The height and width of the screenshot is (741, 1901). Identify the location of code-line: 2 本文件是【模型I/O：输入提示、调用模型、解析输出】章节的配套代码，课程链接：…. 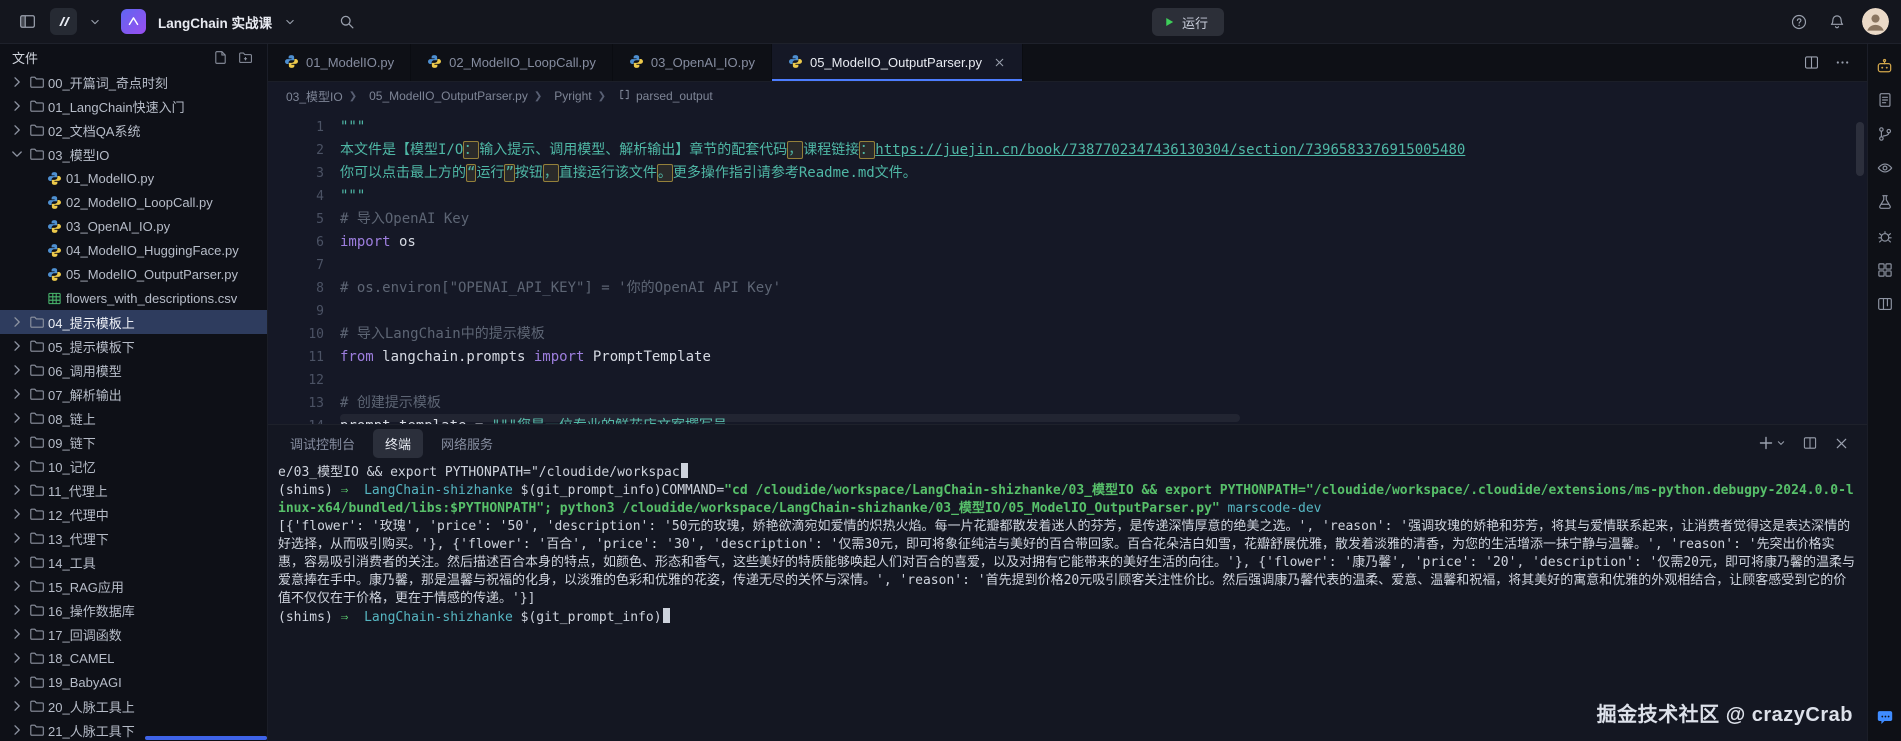
(1067, 150).